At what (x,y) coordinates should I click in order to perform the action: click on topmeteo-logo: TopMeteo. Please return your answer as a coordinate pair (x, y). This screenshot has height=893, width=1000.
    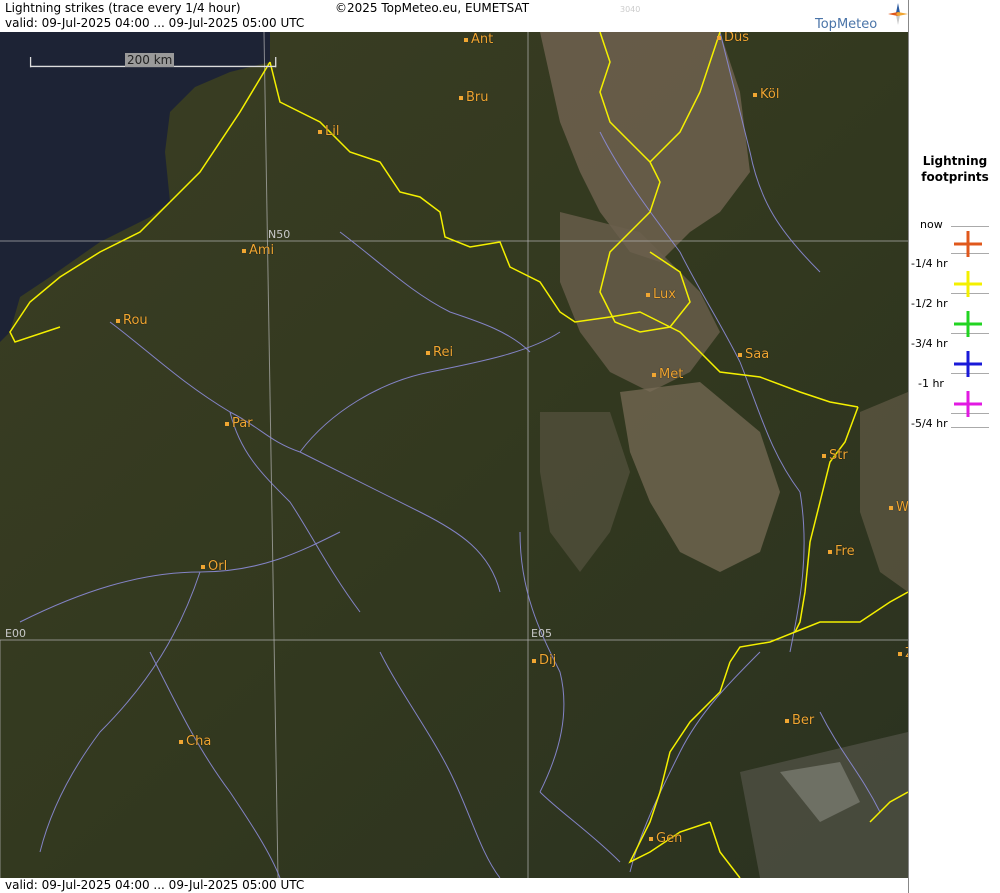
    Looking at the image, I should click on (861, 17).